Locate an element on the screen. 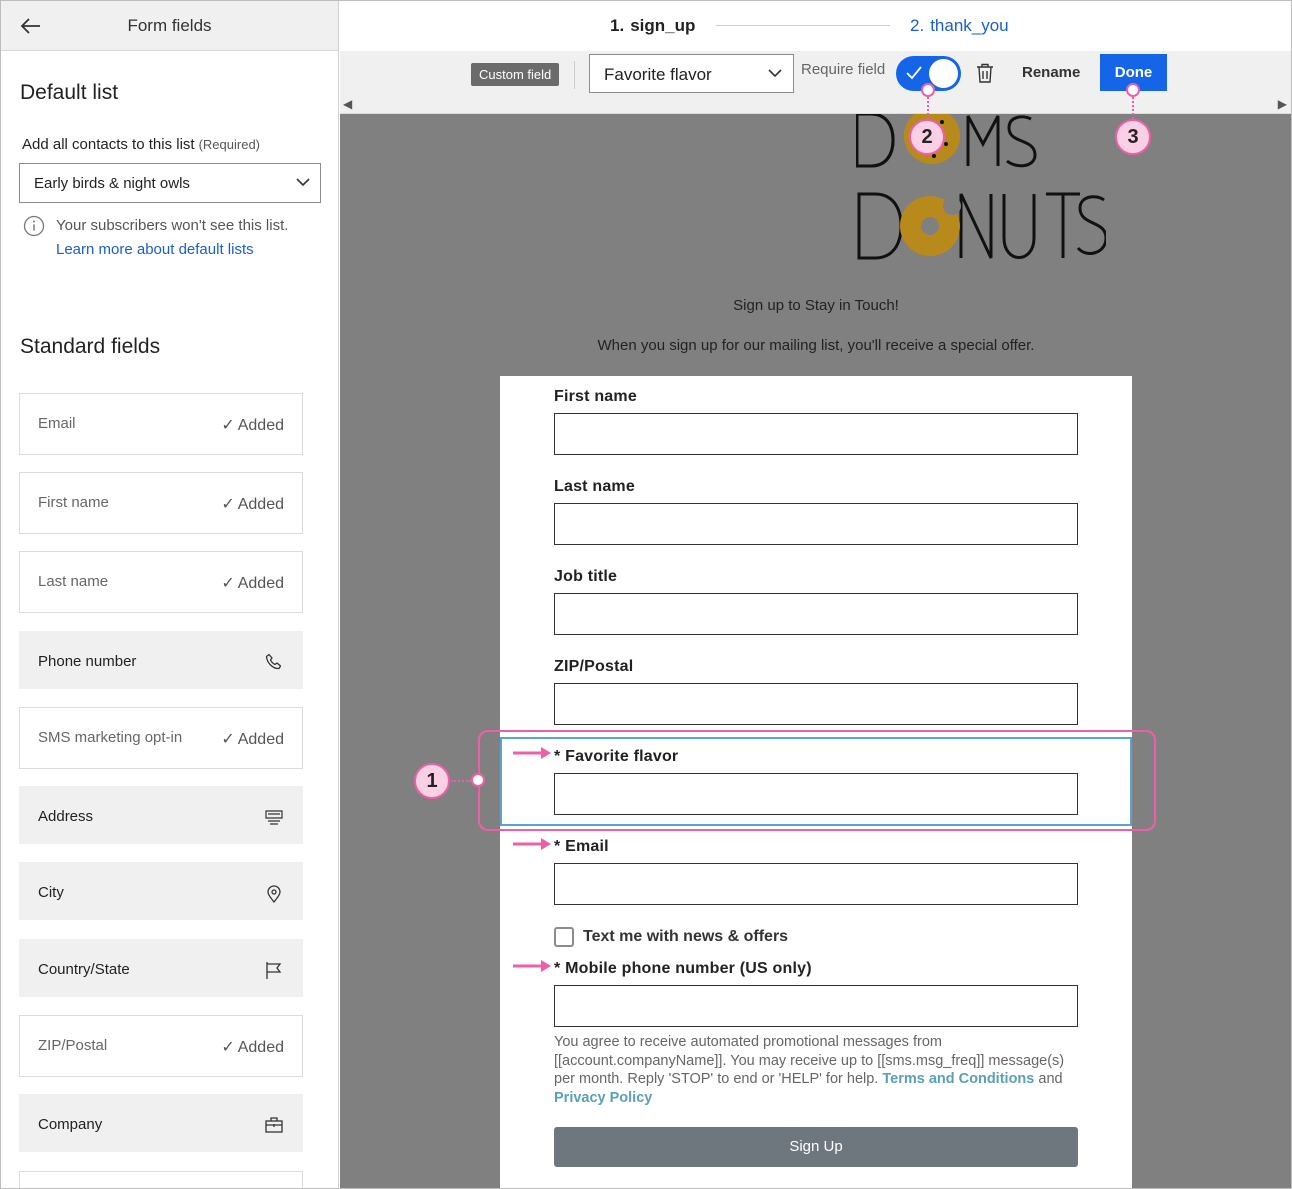 The width and height of the screenshot is (1292, 1189). rename-button: Rename is located at coordinates (1051, 72).